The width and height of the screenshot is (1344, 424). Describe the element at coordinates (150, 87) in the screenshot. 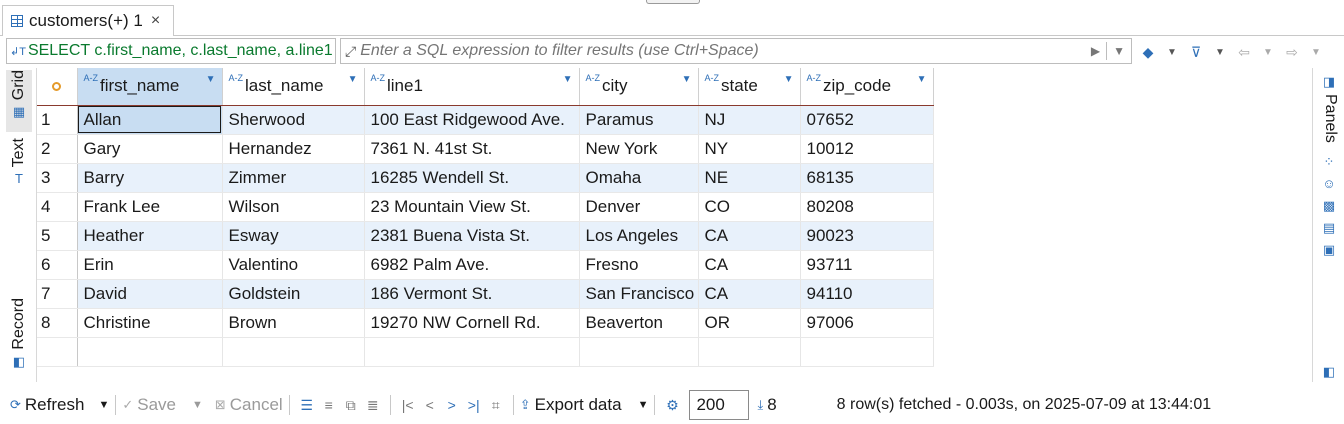

I see `column-header-first-name: A-Z first_name ▼` at that location.